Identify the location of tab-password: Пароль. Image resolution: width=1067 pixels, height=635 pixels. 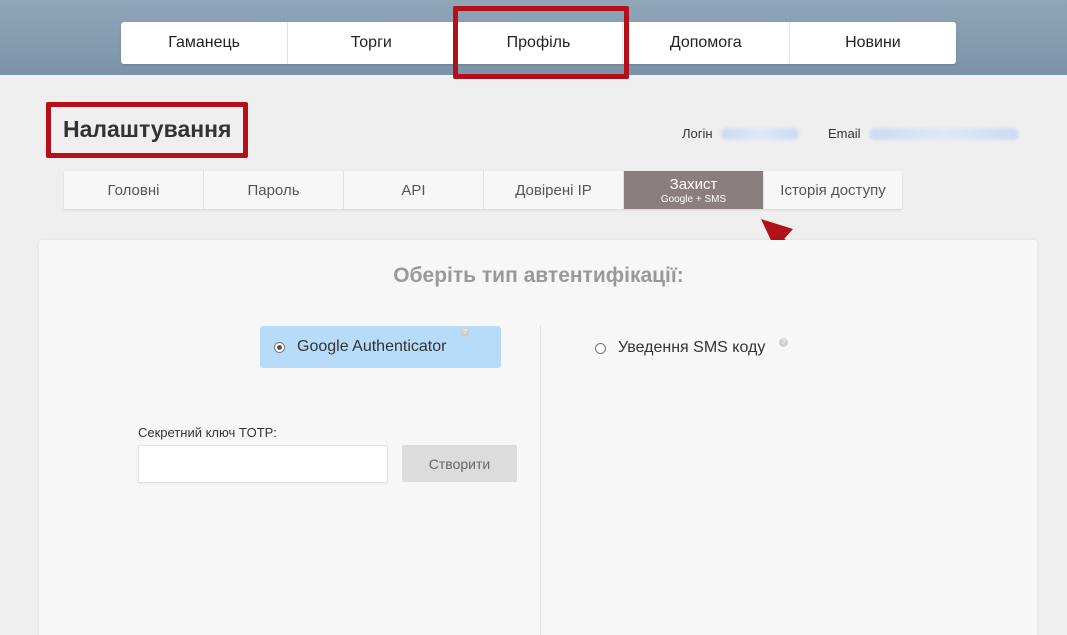
(274, 190).